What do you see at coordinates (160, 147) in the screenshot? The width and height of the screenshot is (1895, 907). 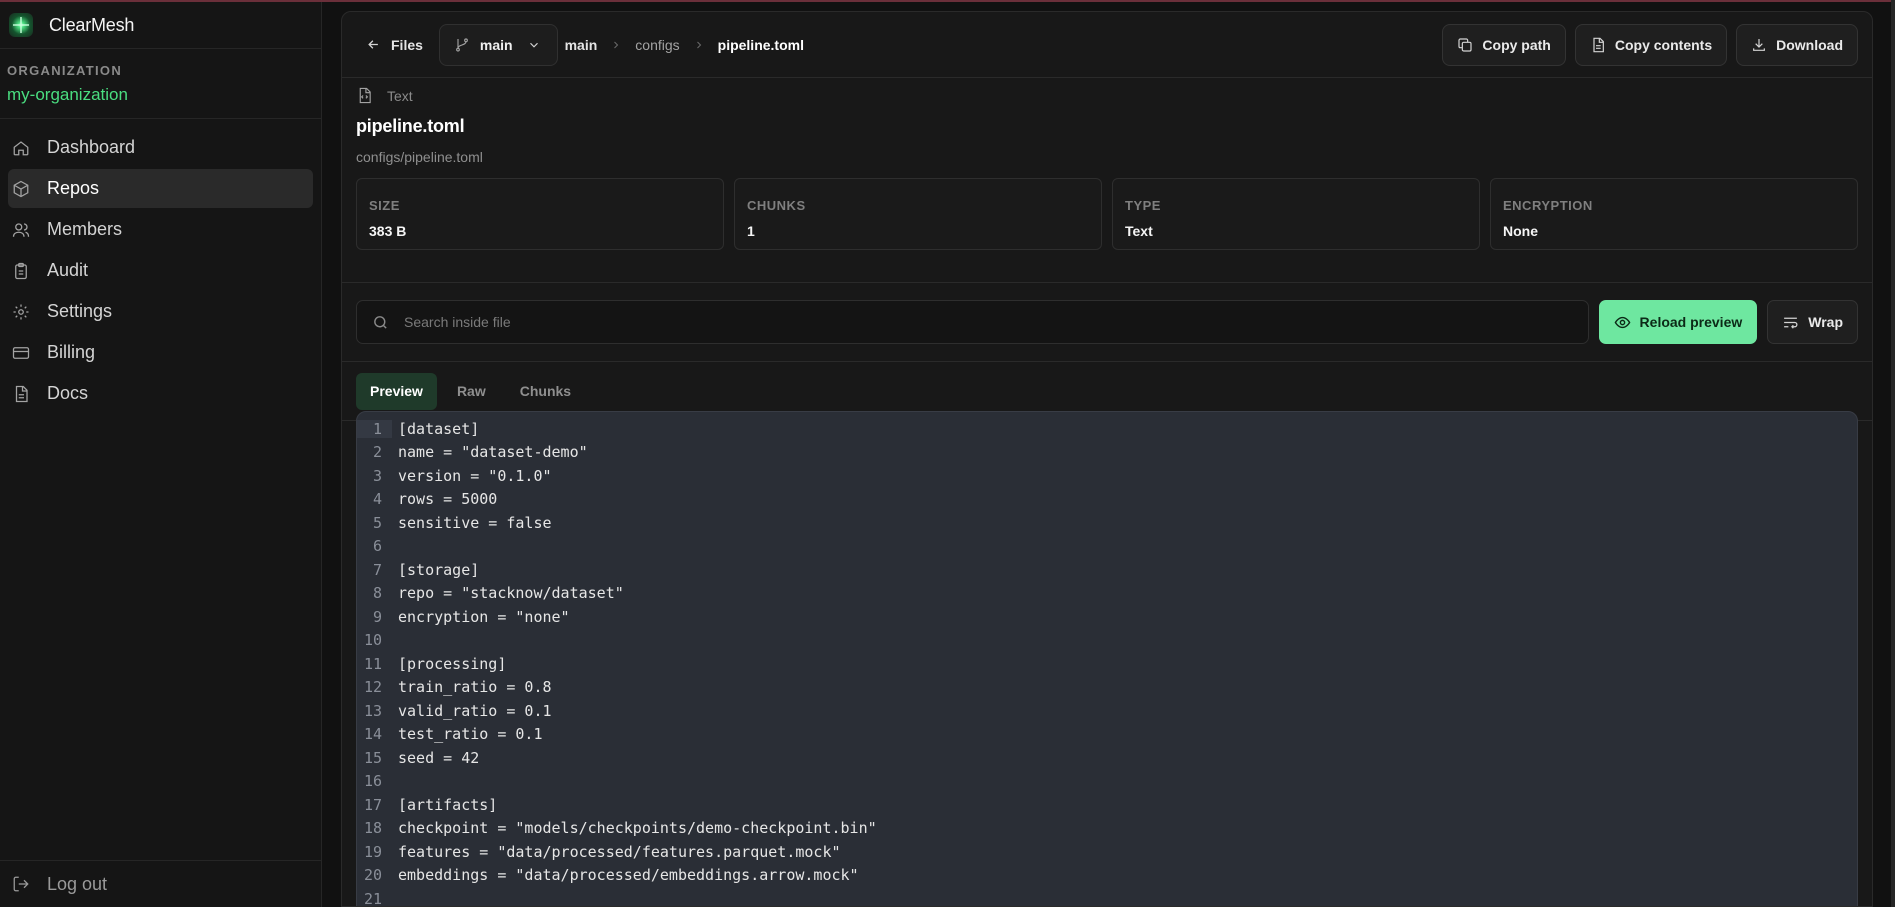 I see `sidebar-item-dashboard: Dashboard` at bounding box center [160, 147].